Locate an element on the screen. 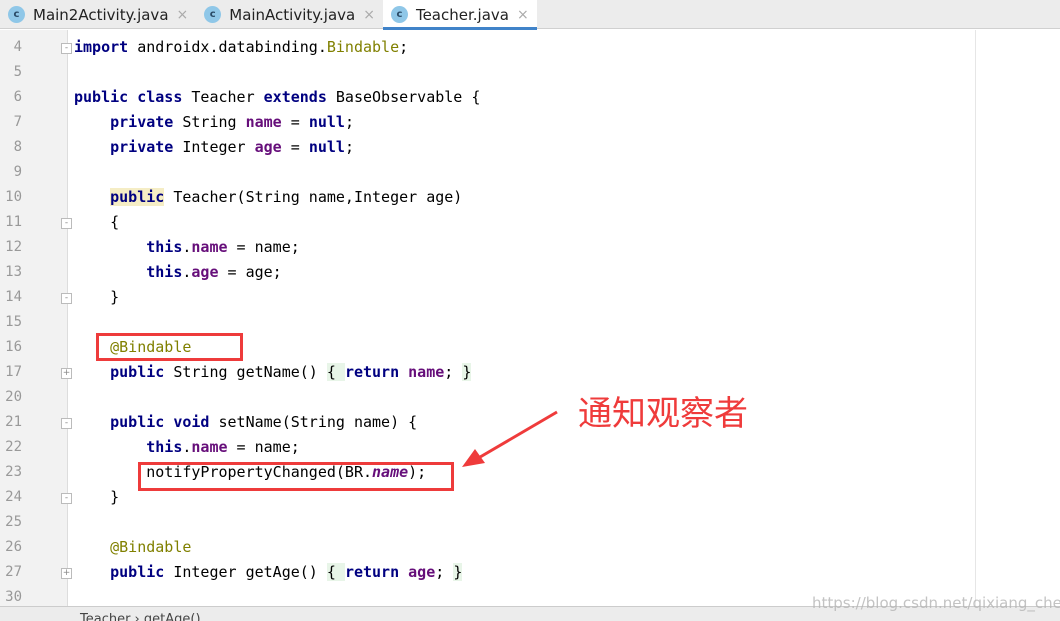 The height and width of the screenshot is (621, 1060). code-line: 9 is located at coordinates (487, 172).